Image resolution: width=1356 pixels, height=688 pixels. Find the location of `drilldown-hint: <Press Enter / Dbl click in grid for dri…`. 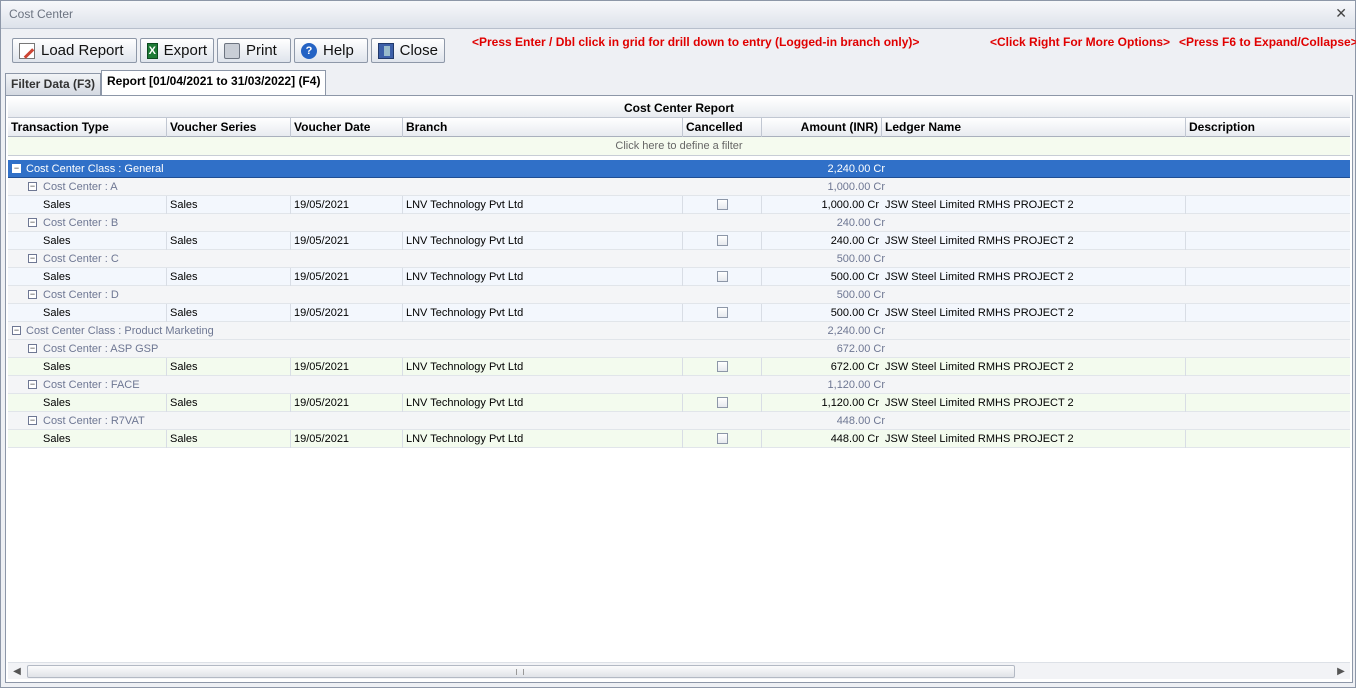

drilldown-hint: <Press Enter / Dbl click in grid for dri… is located at coordinates (696, 42).